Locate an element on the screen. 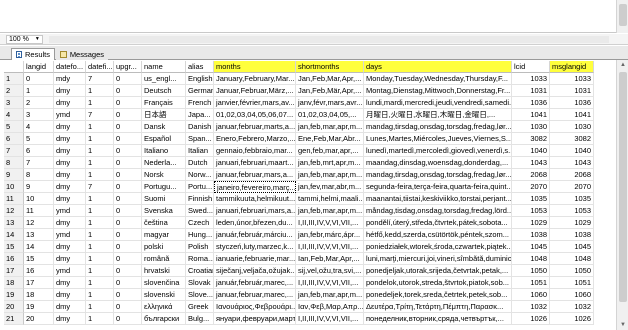 This screenshot has height=330, width=628. column-header: months is located at coordinates (255, 67).